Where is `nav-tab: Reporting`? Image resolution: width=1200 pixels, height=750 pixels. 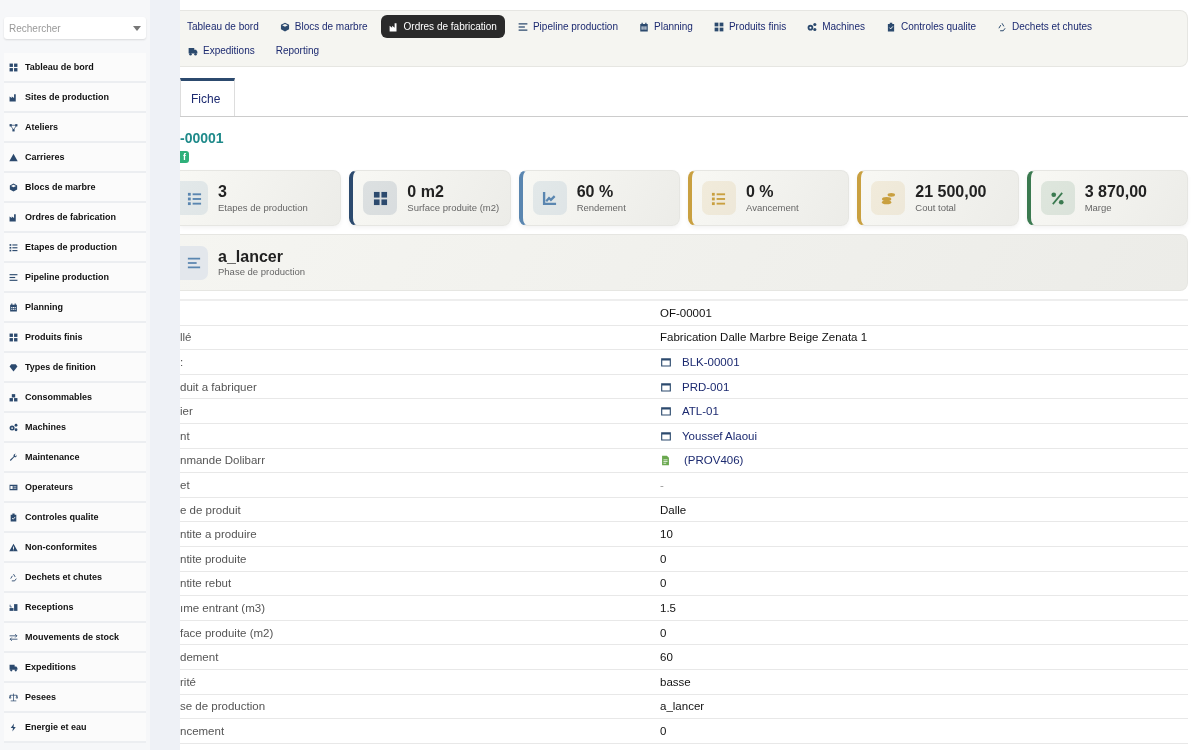 nav-tab: Reporting is located at coordinates (297, 50).